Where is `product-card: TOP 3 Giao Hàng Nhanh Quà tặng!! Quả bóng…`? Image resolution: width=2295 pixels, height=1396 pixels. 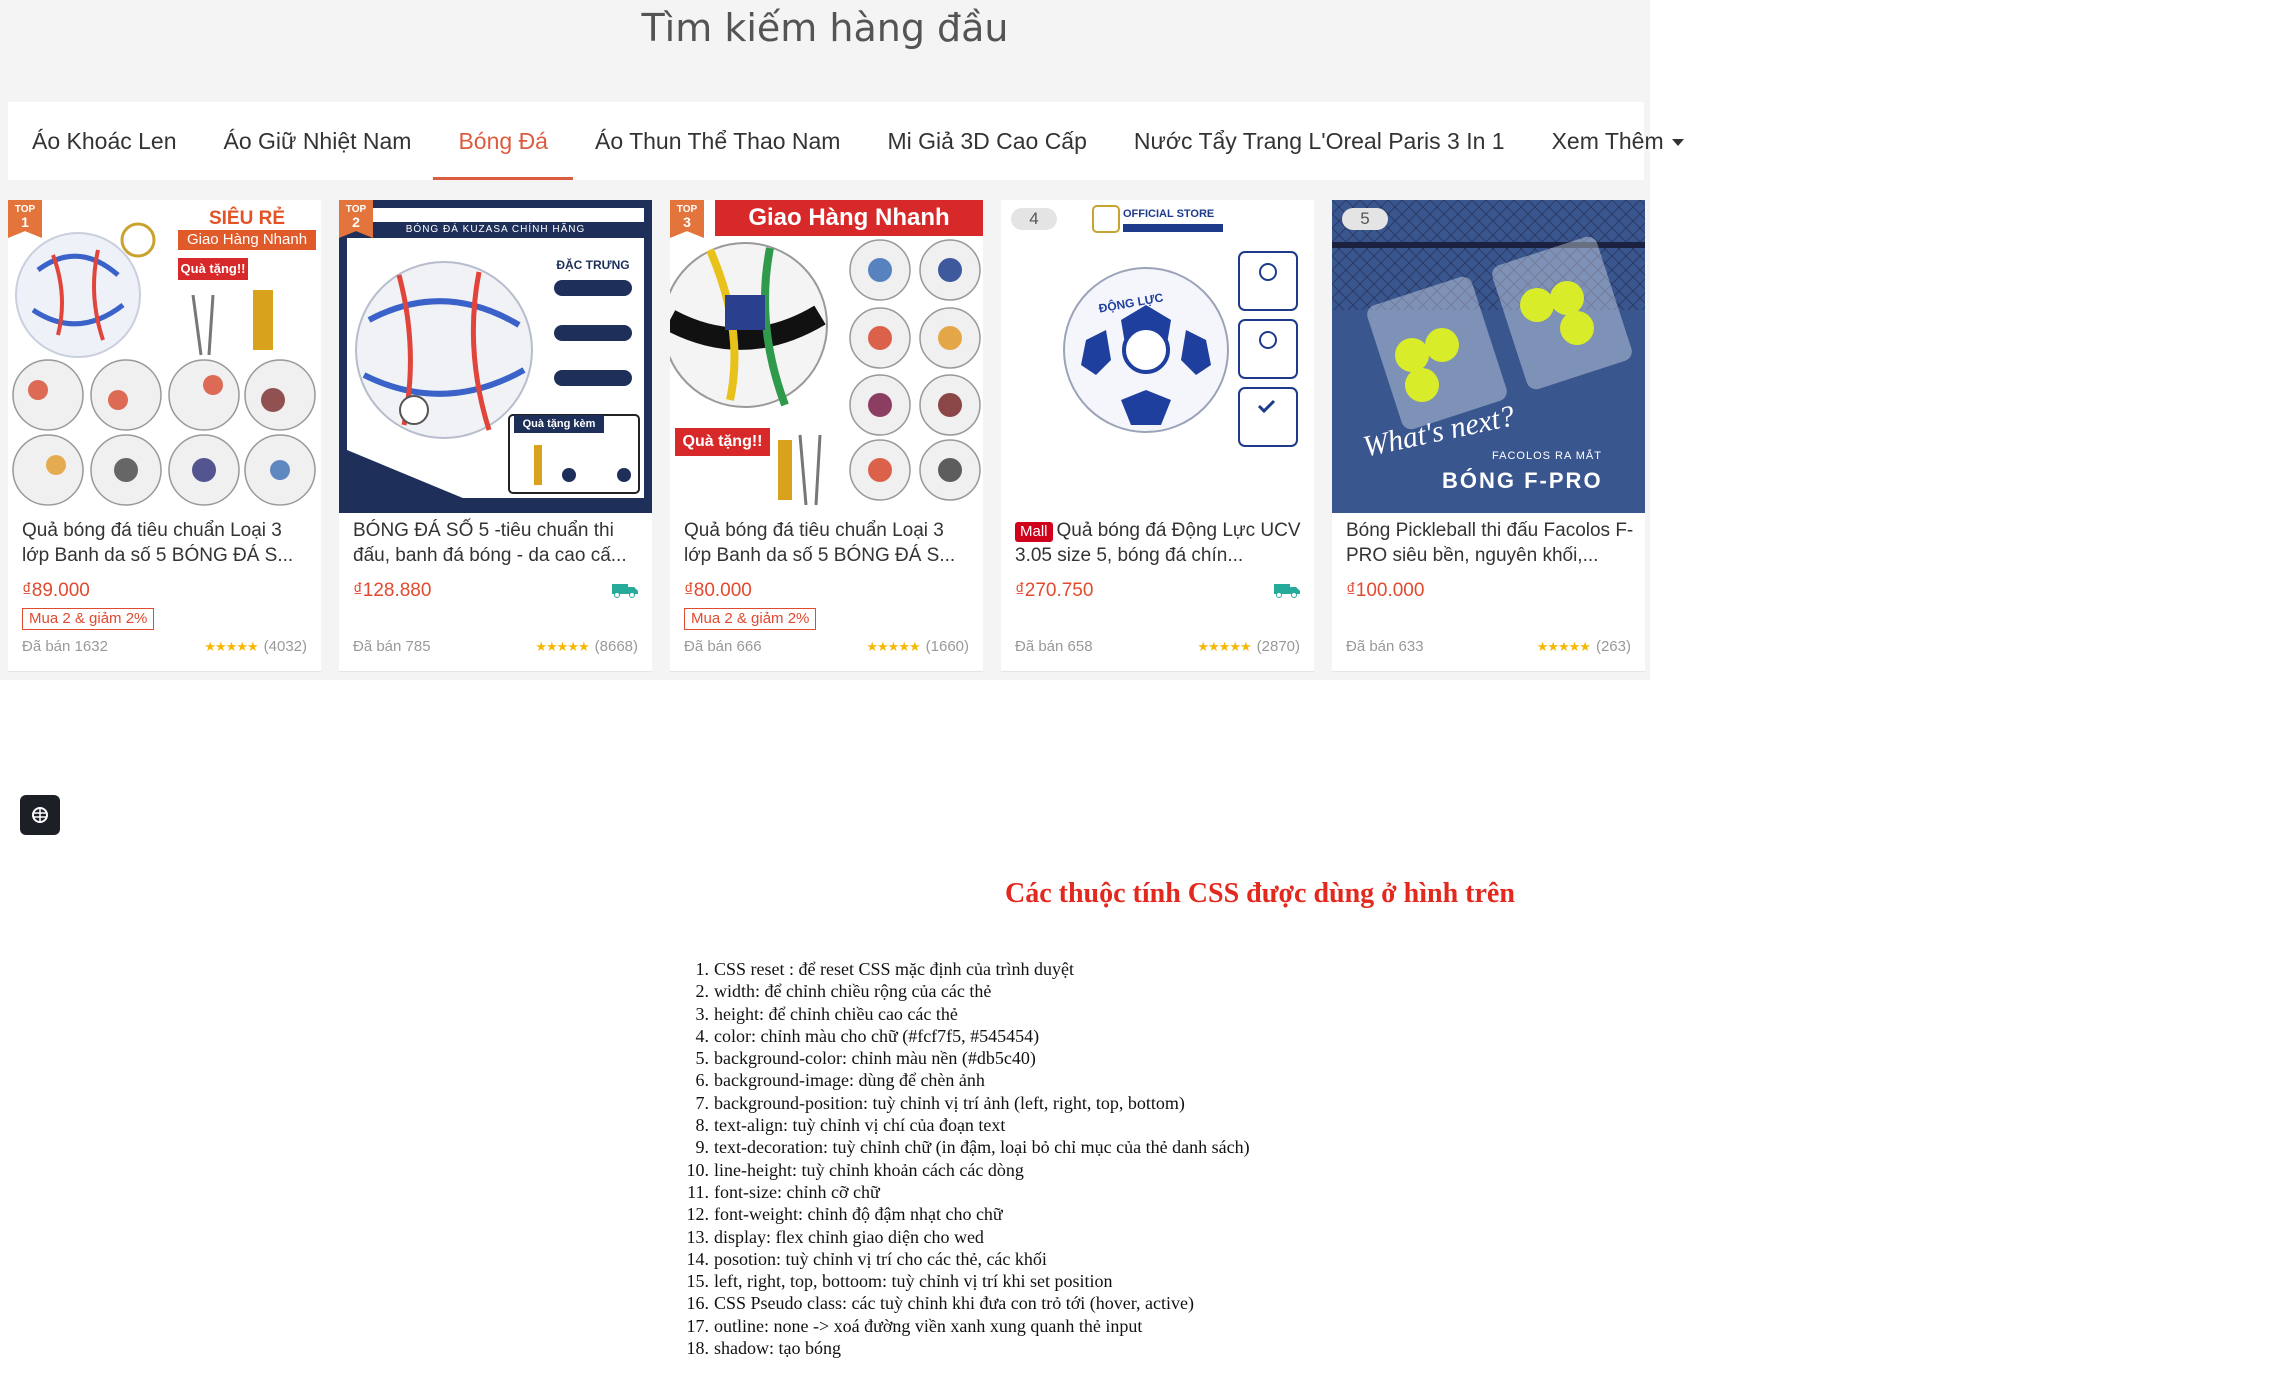
product-card: TOP 3 Giao Hàng Nhanh Quà tặng!! Quả bóng… is located at coordinates (826, 436).